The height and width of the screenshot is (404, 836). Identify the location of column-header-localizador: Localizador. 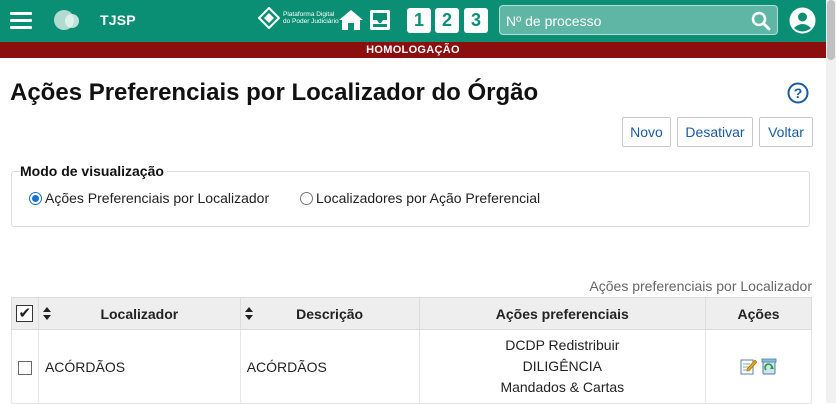
(139, 313).